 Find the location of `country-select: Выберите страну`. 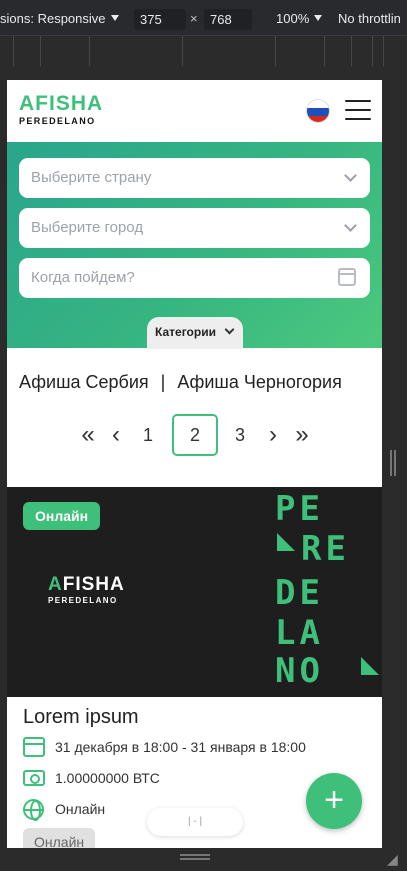

country-select: Выберите страну is located at coordinates (194, 178).